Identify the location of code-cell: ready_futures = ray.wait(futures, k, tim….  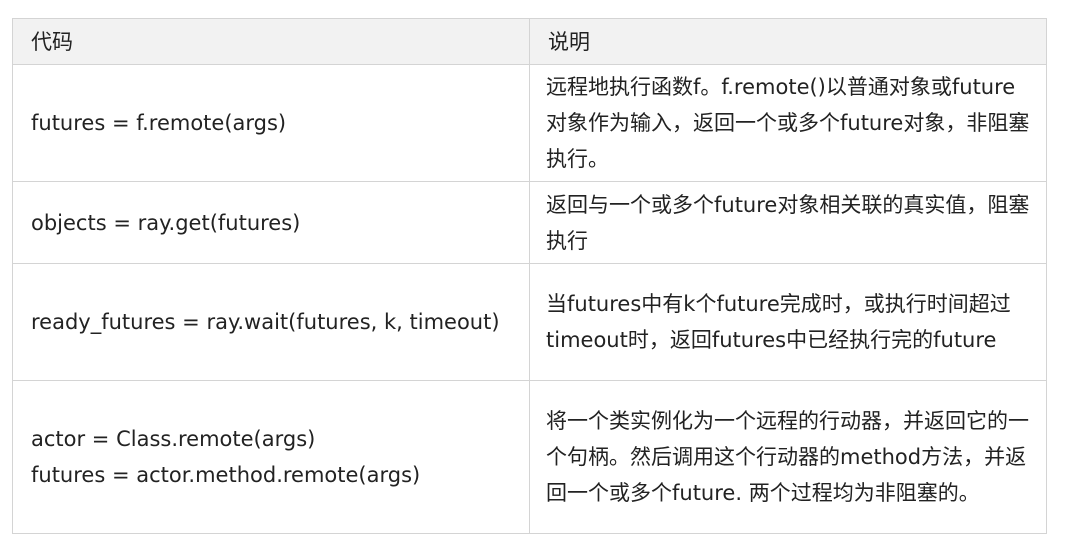
(271, 322).